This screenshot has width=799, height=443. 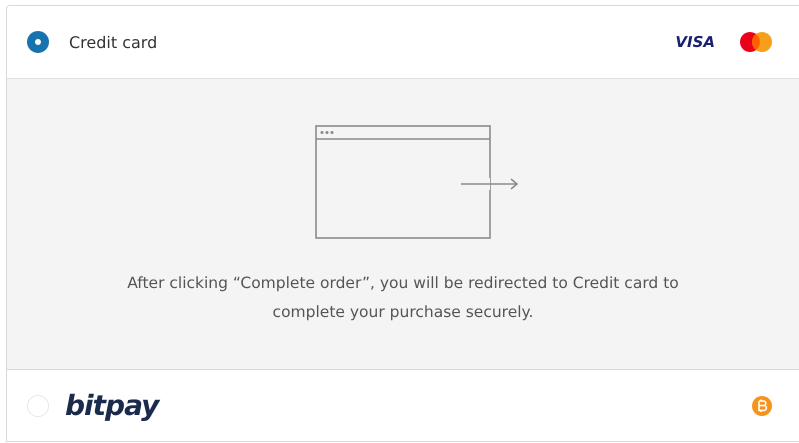 I want to click on mastercard-icon, so click(x=756, y=42).